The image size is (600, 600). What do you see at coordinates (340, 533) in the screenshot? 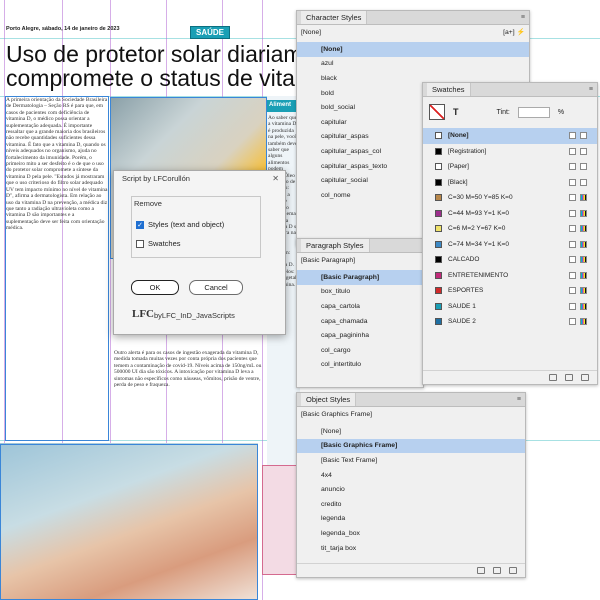
I see `object-style-item-label: legenda_box` at bounding box center [340, 533].